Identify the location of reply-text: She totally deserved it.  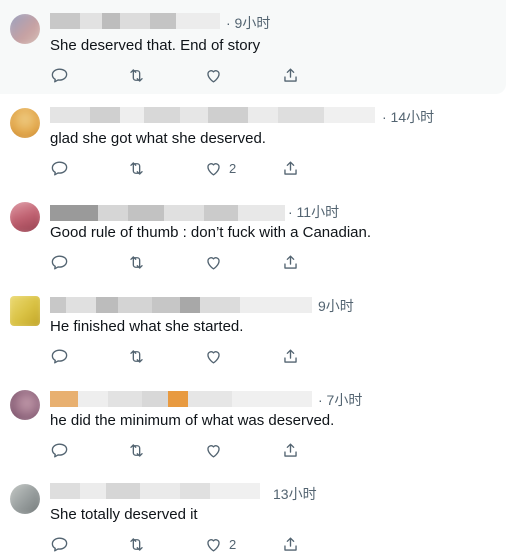
(124, 514).